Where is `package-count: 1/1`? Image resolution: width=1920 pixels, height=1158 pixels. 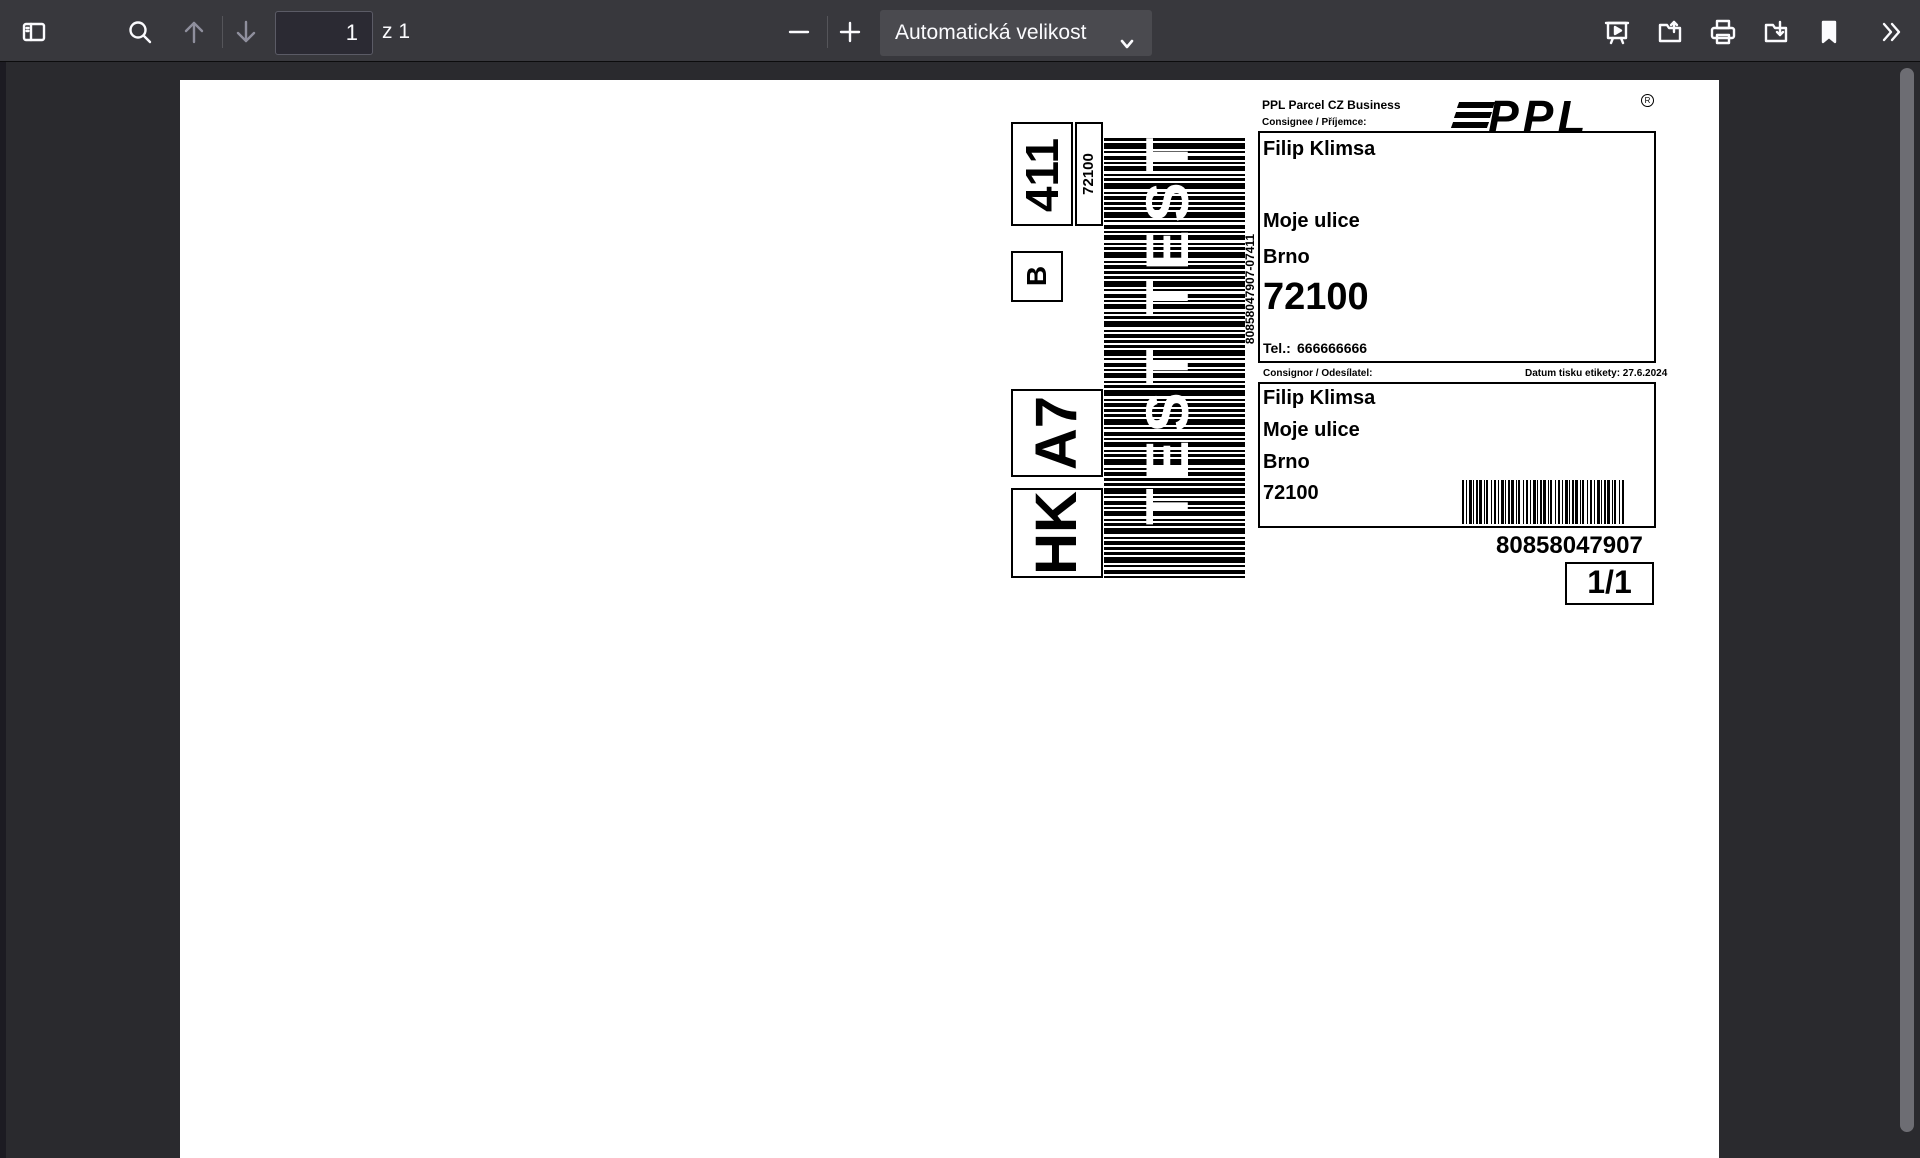 package-count: 1/1 is located at coordinates (1609, 582).